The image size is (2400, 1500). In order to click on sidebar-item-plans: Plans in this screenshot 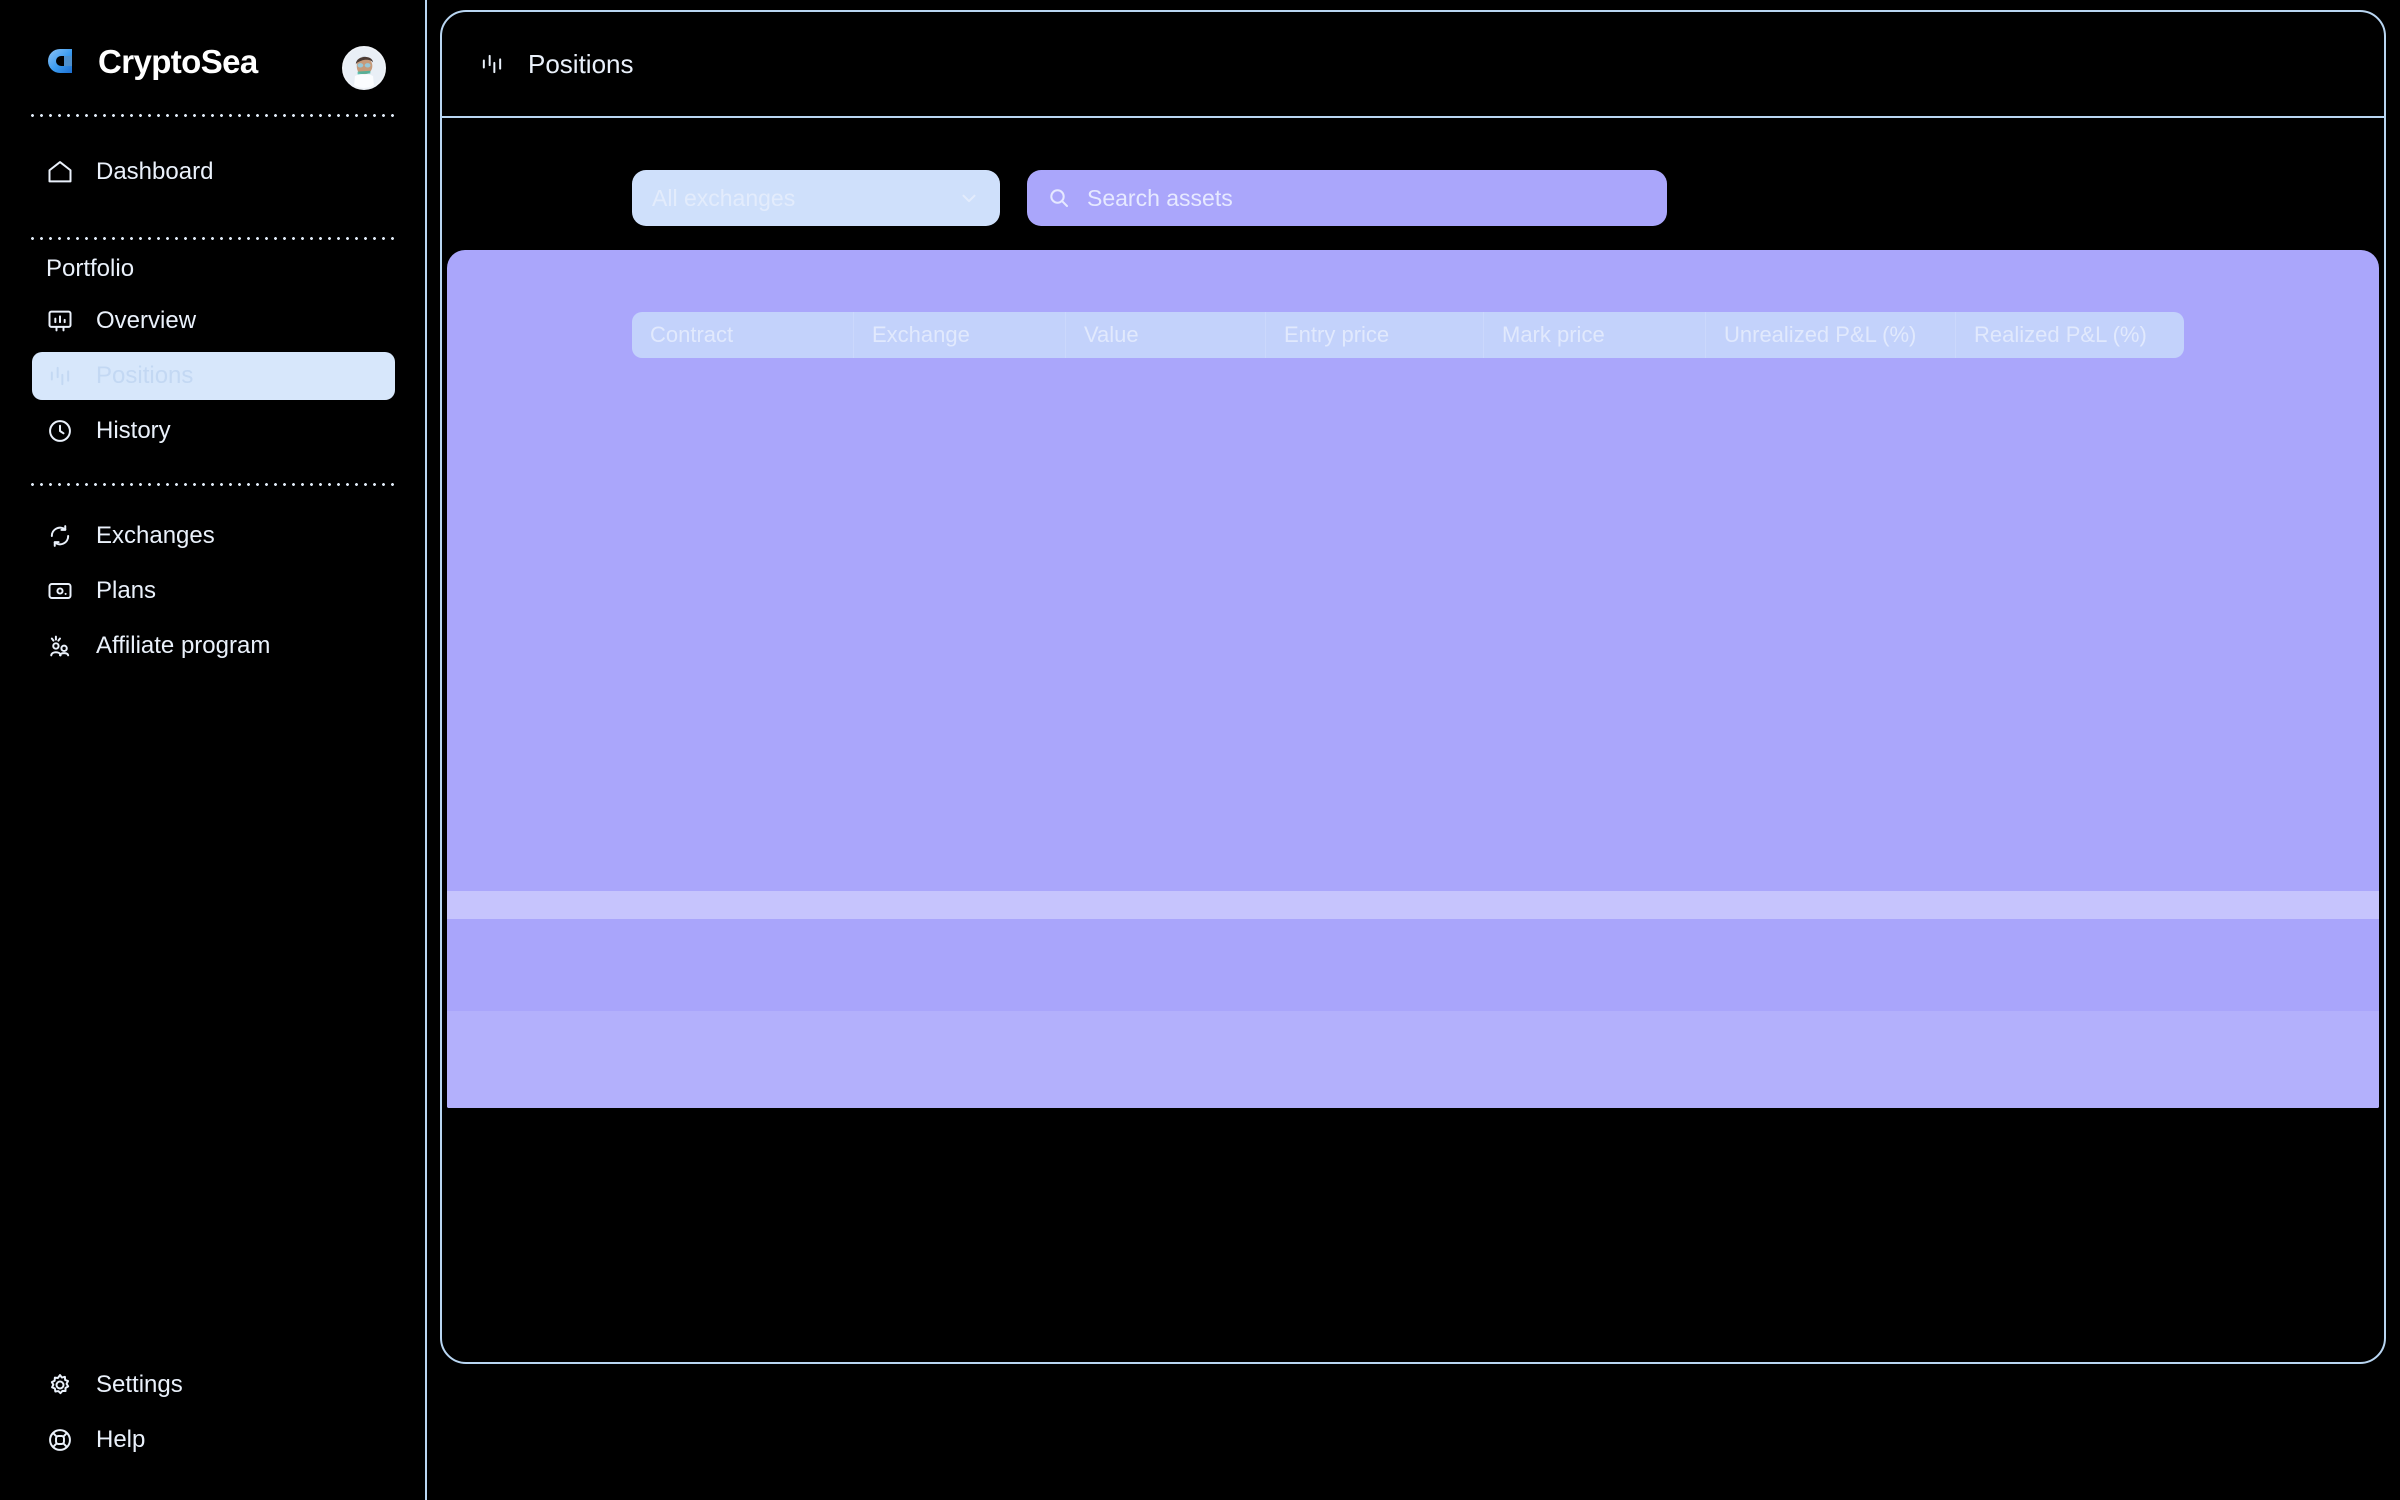, I will do `click(213, 591)`.